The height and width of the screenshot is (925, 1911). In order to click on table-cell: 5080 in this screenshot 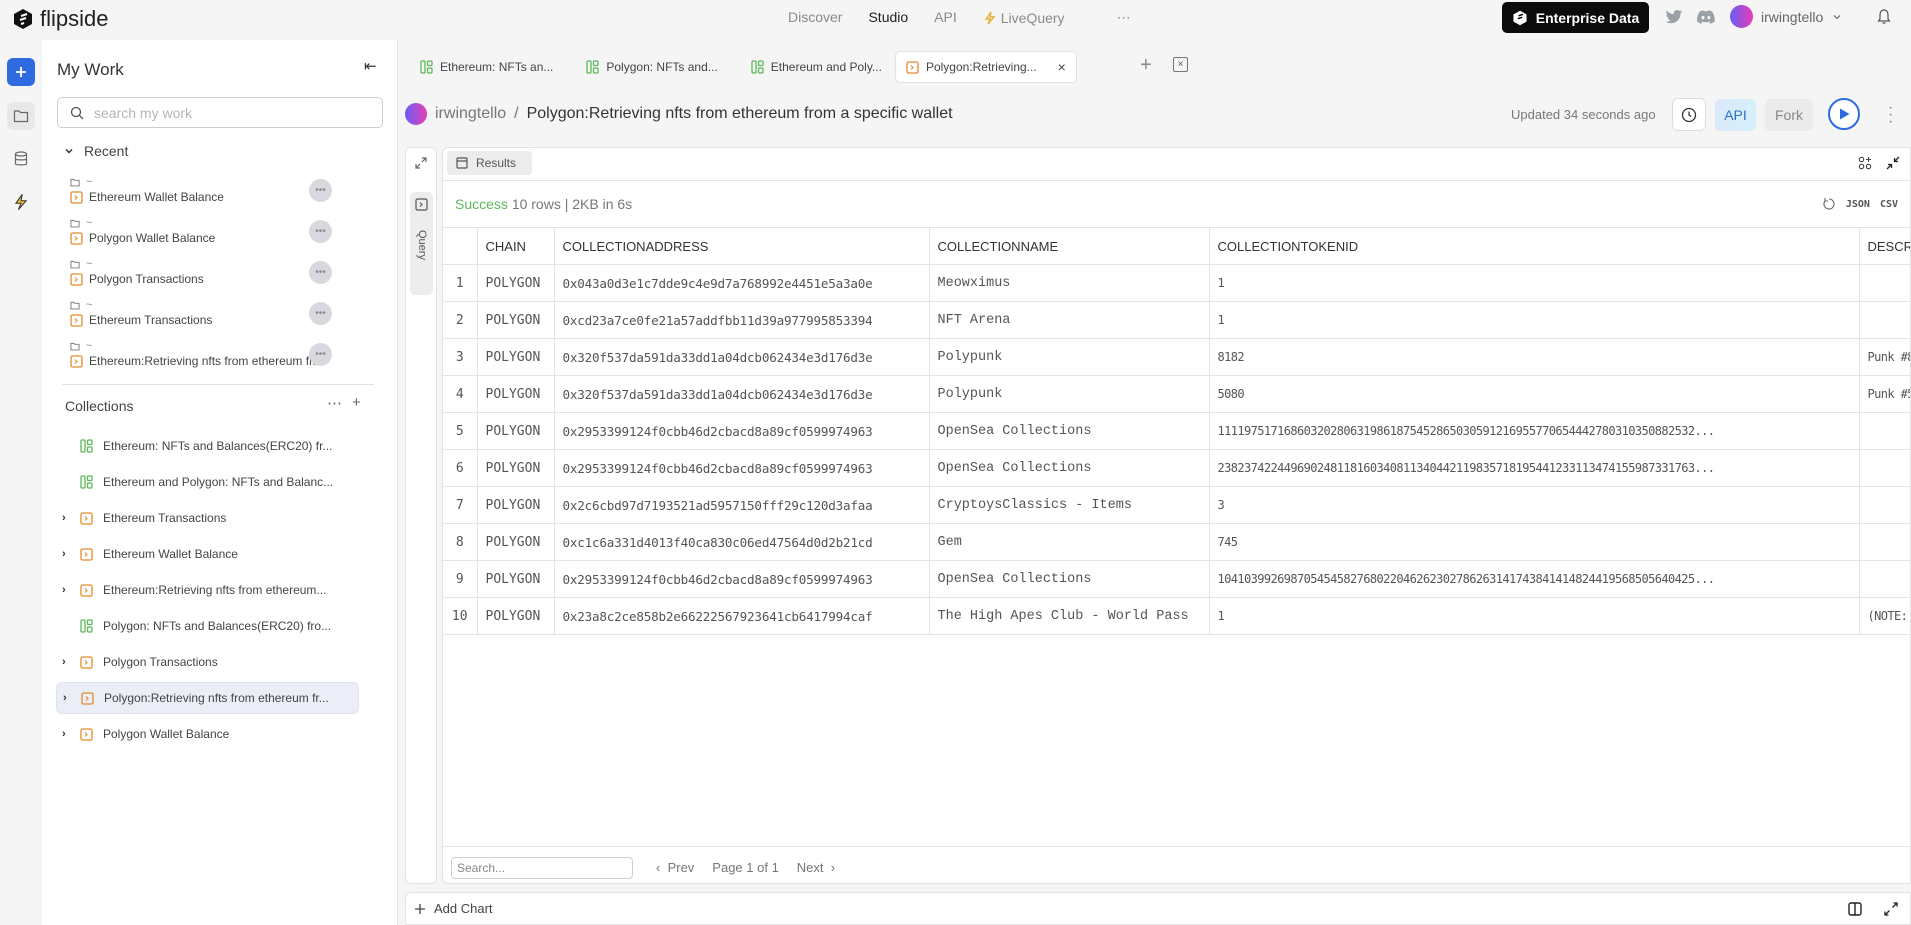, I will do `click(1534, 394)`.